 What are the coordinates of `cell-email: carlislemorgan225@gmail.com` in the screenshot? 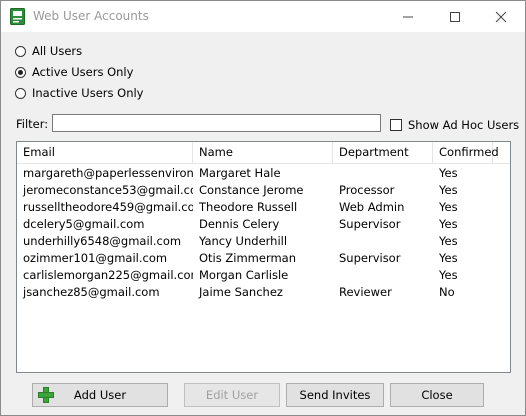 It's located at (108, 275).